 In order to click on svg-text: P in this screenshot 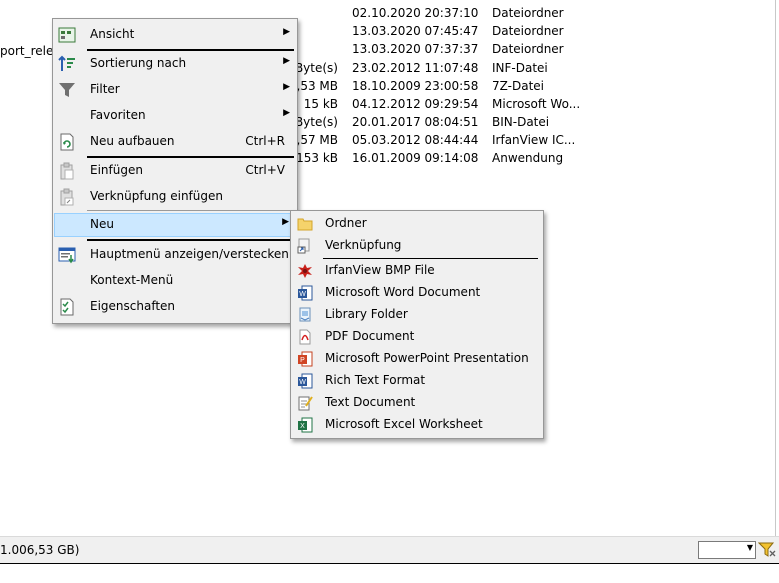, I will do `click(302, 360)`.